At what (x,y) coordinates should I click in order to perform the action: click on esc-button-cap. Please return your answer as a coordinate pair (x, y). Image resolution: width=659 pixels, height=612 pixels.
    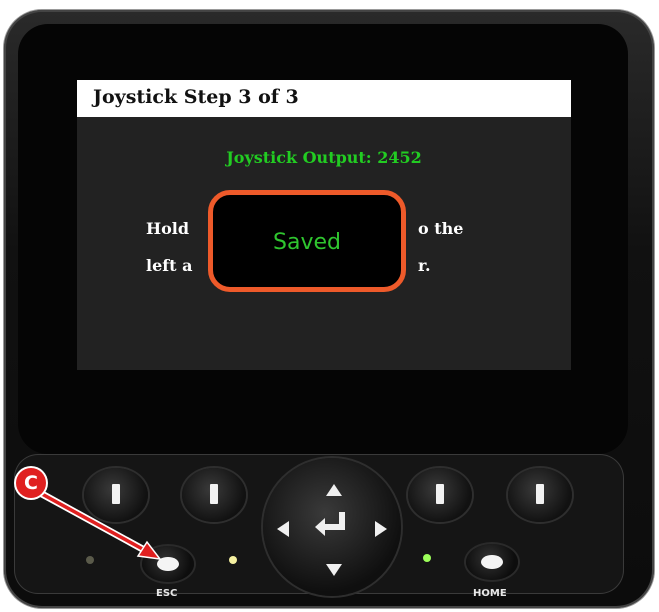
    Looking at the image, I should click on (168, 564).